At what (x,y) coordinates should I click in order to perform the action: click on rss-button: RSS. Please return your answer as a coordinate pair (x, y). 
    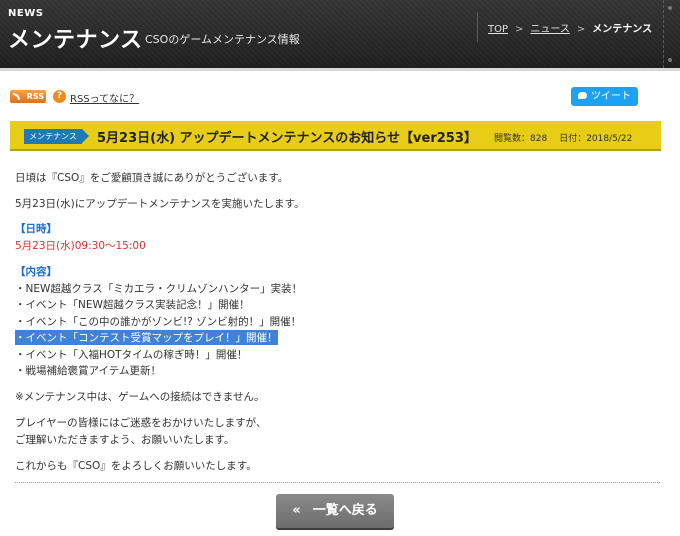
    Looking at the image, I should click on (28, 96).